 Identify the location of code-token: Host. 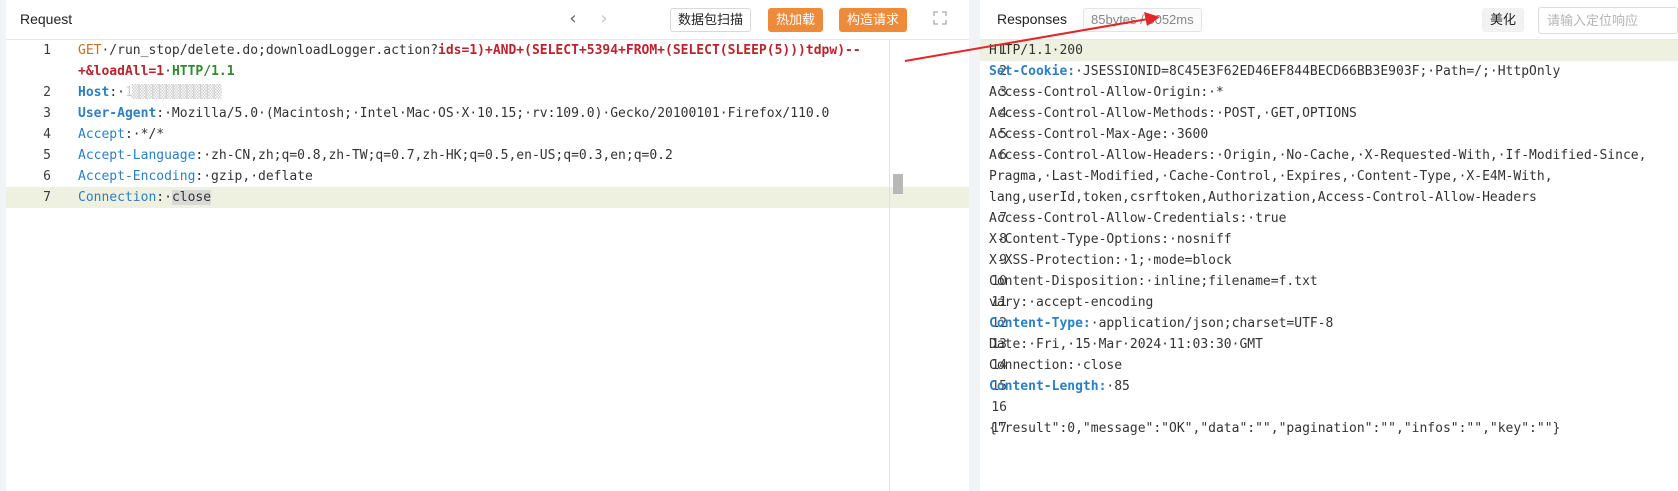
(94, 92).